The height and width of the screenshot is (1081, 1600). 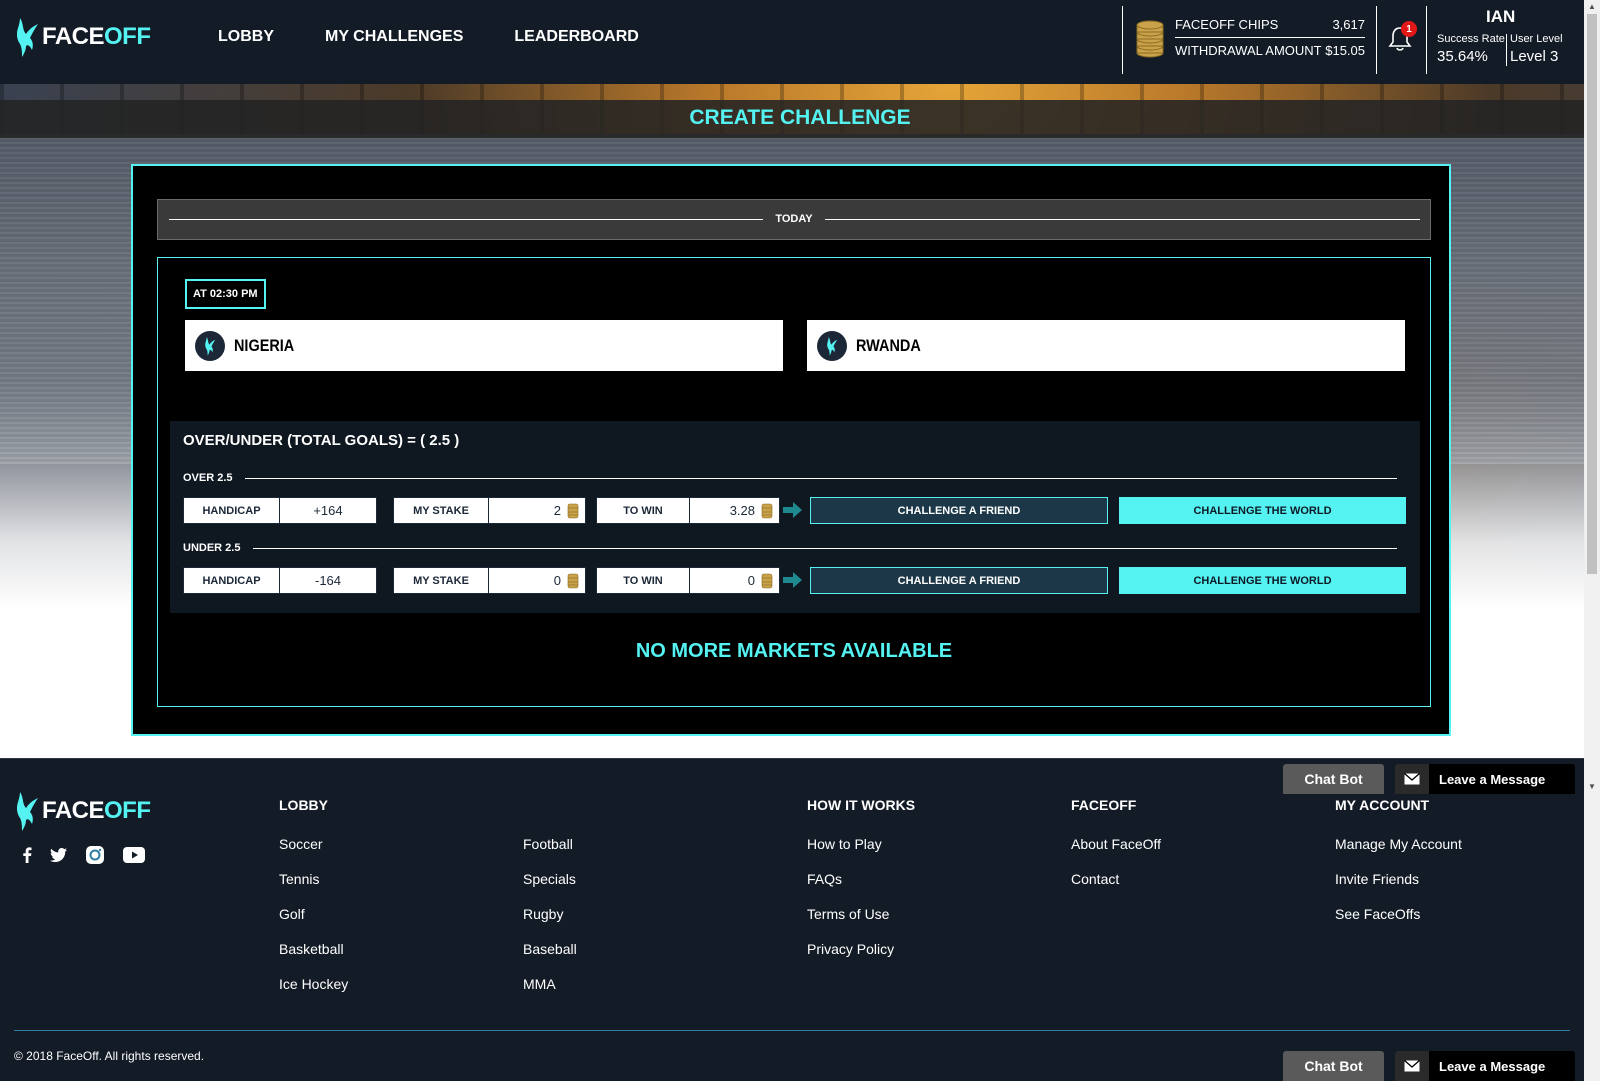 What do you see at coordinates (1095, 879) in the screenshot?
I see `footer-link-contact: Contact` at bounding box center [1095, 879].